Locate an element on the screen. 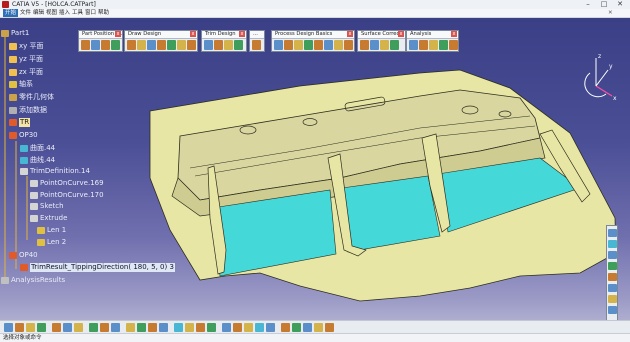 The height and width of the screenshot is (342, 630). tree-item-op30: OP30 is located at coordinates (23, 135).